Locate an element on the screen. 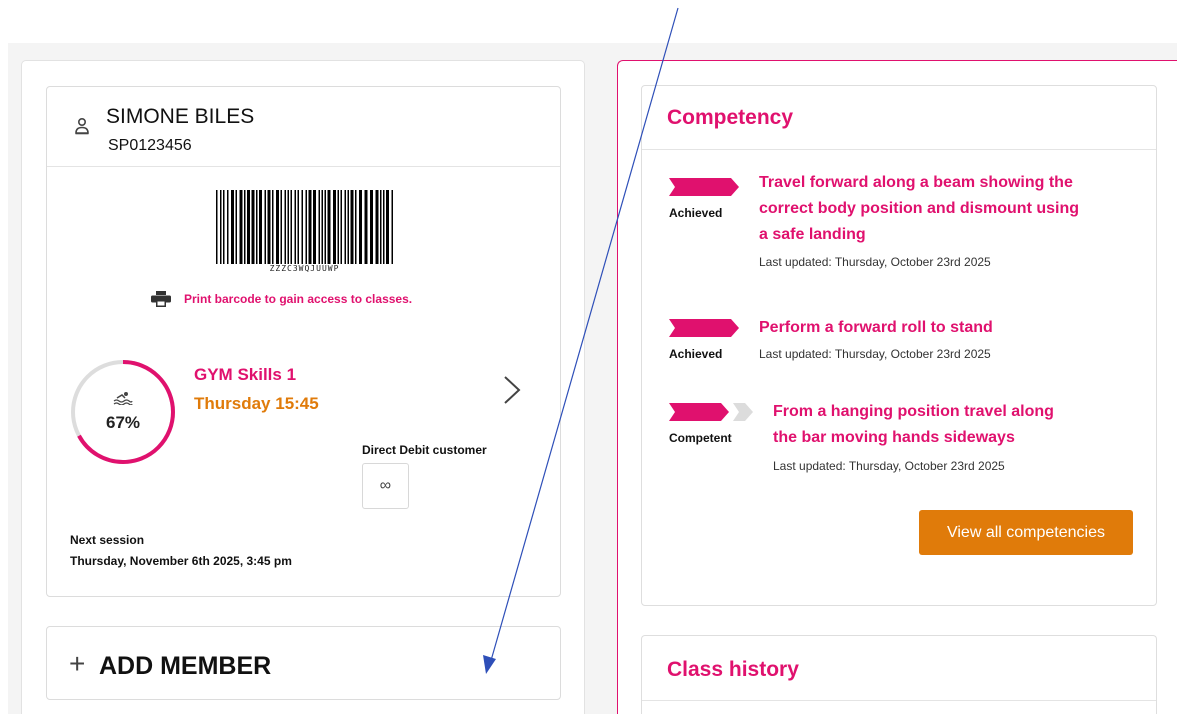  direct-debit-label: Direct Debit customer is located at coordinates (424, 450).